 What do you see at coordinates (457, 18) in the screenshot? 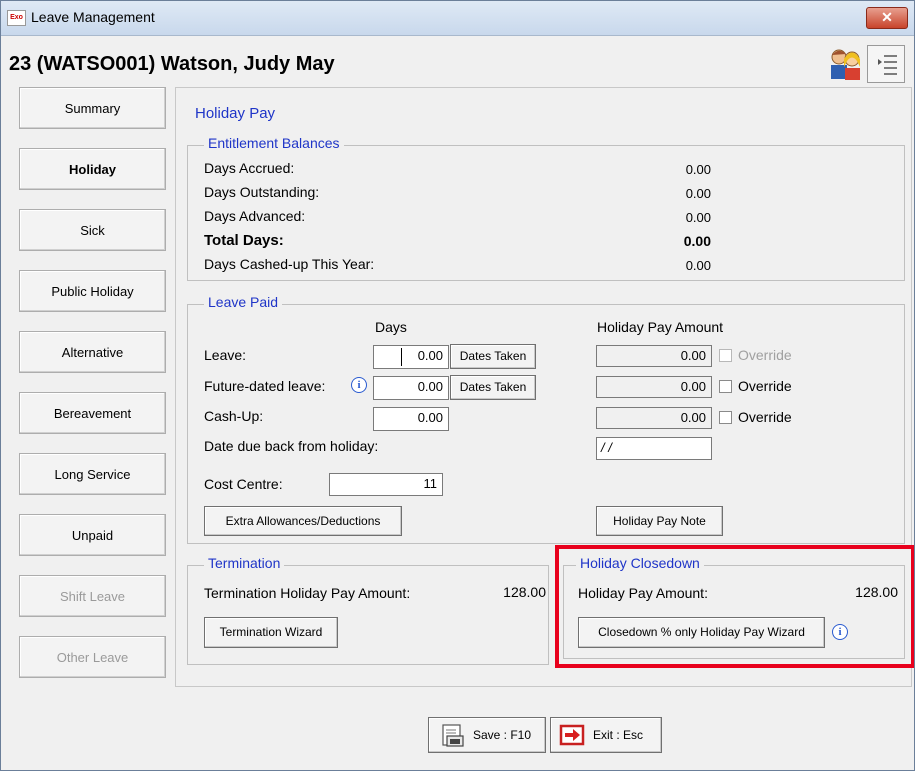
I see `title-bar: Exo Leave Management ✕` at bounding box center [457, 18].